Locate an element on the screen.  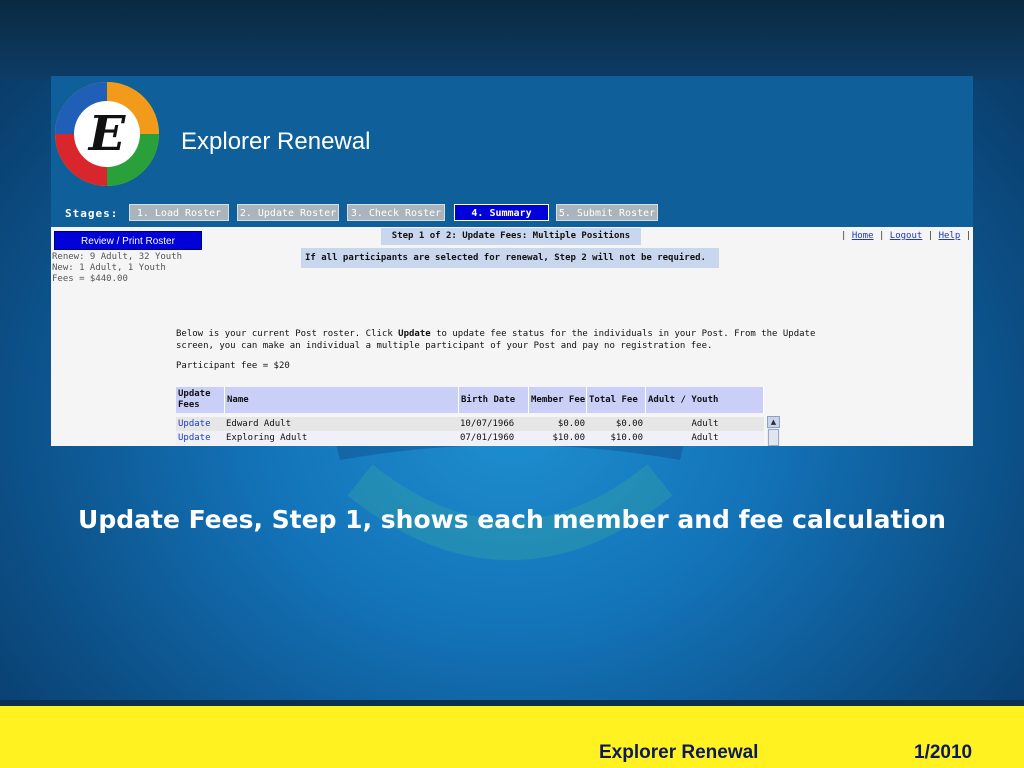
slide-footer: Explorer Renewal 1/2010 is located at coordinates (512, 734).